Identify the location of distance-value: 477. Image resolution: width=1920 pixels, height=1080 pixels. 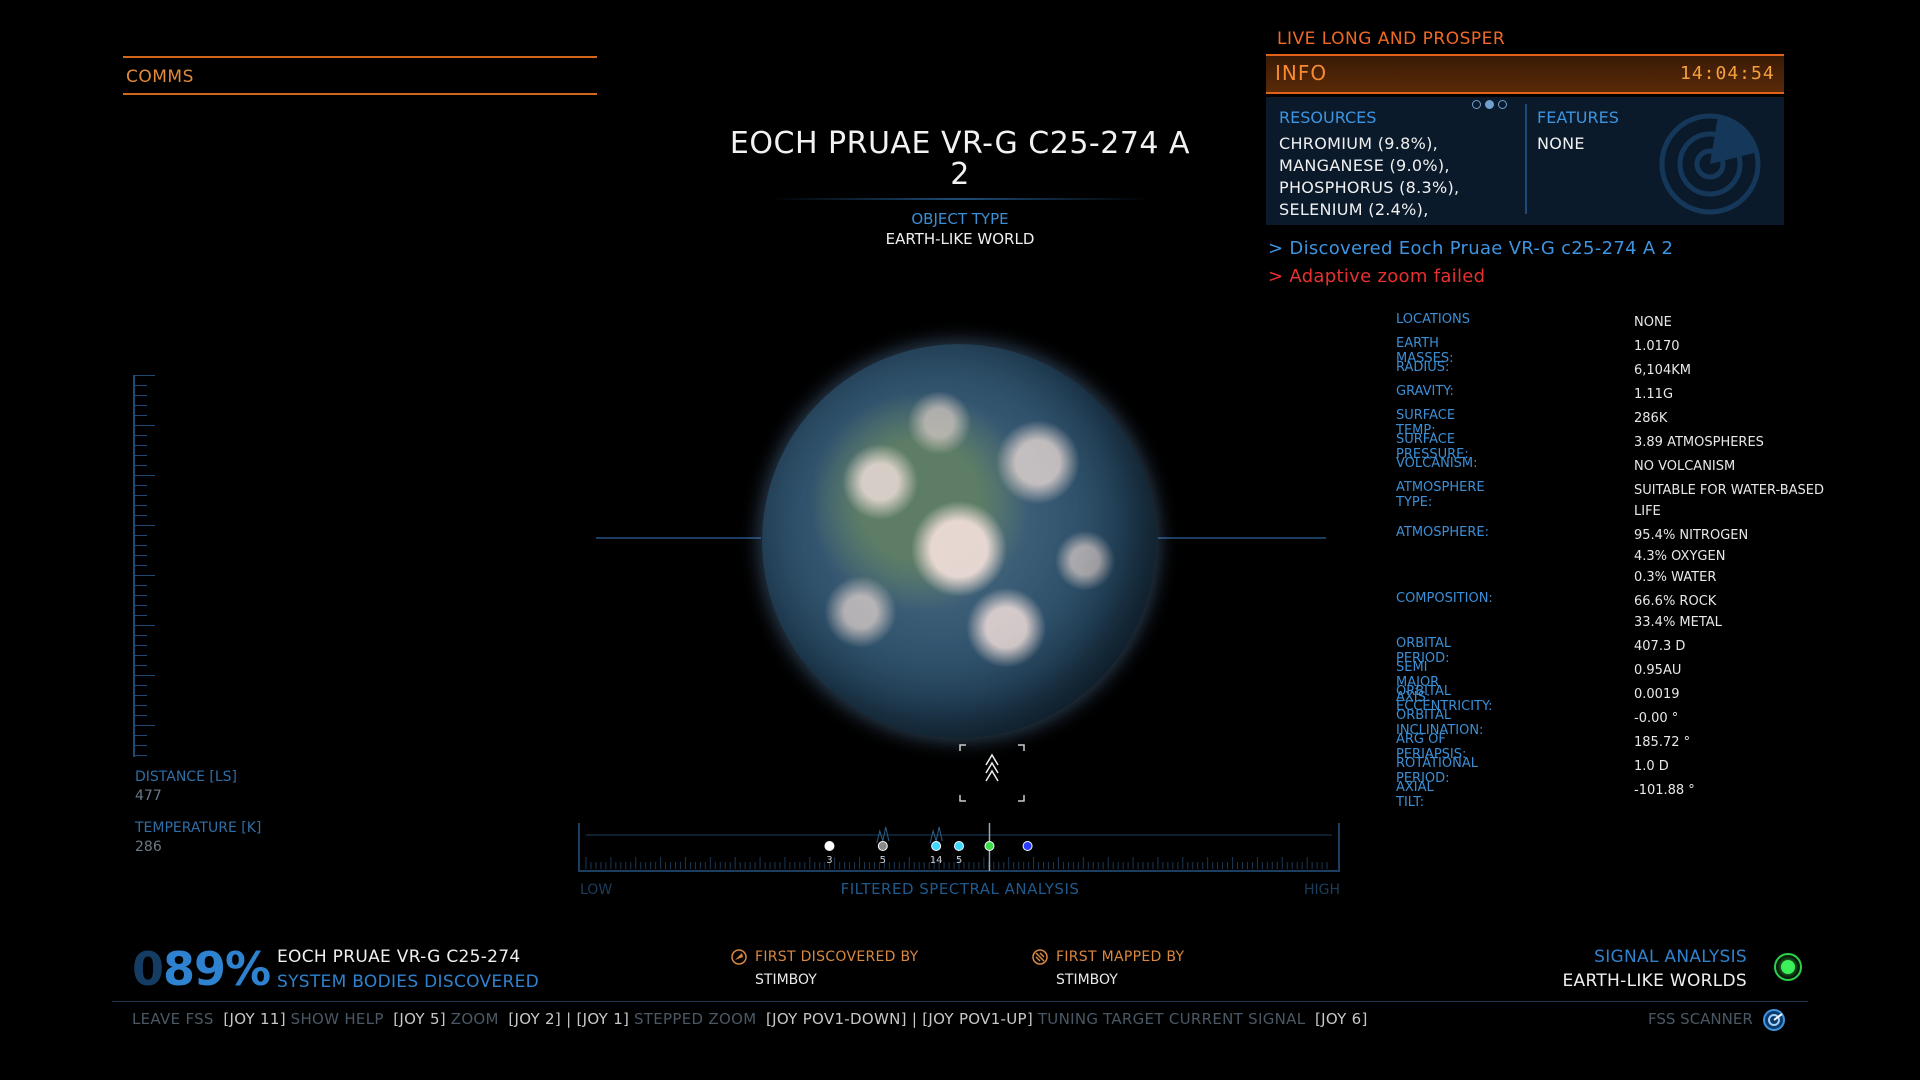
(148, 796).